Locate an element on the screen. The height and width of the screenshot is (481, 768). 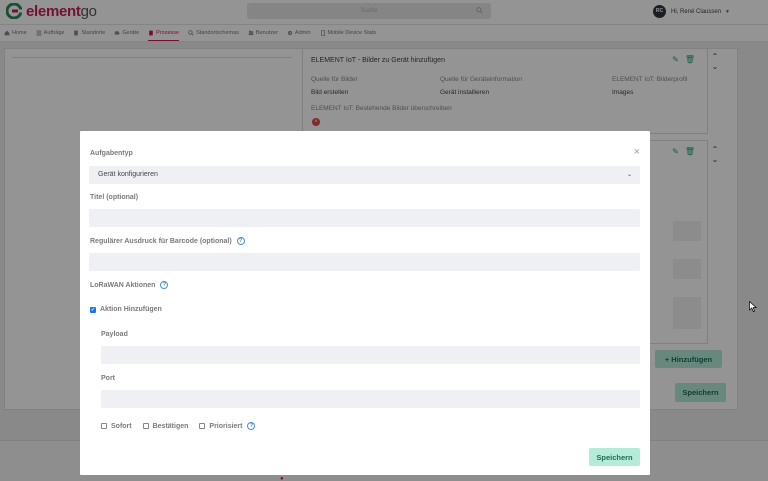
save-button: Speichern is located at coordinates (614, 457).